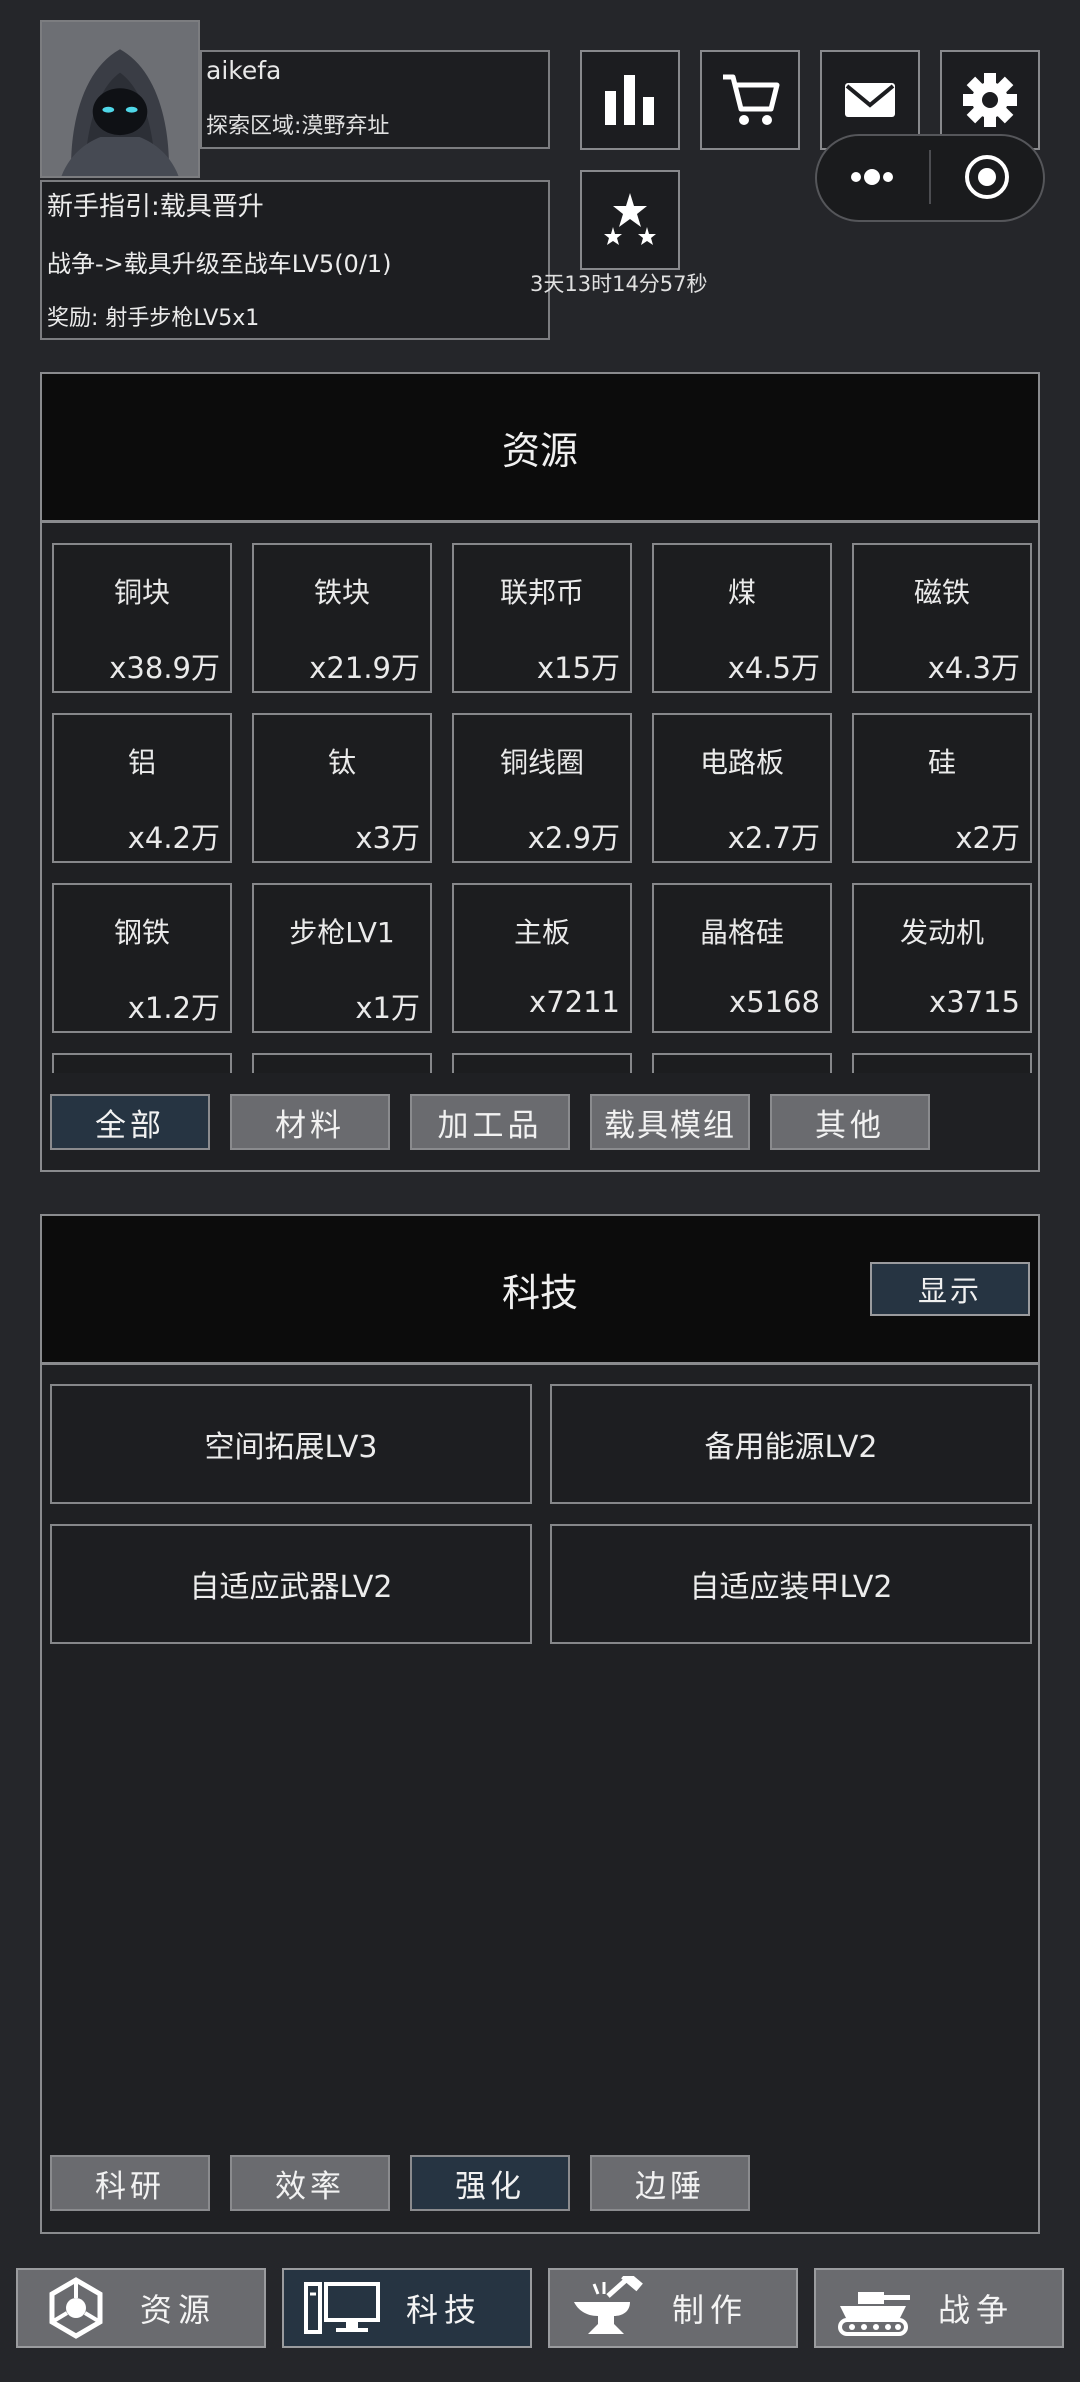 This screenshot has width=1080, height=2382. I want to click on resource-item: 铁块 x21.9万, so click(342, 618).